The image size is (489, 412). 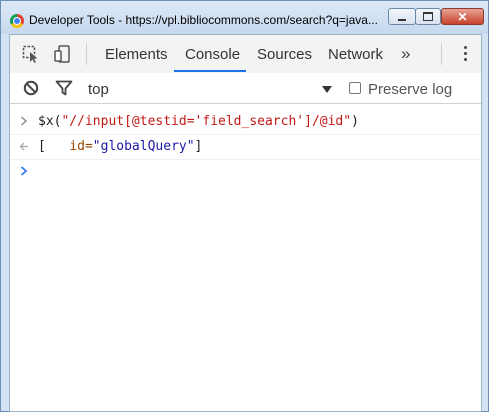 I want to click on maximize-button, so click(x=428, y=16).